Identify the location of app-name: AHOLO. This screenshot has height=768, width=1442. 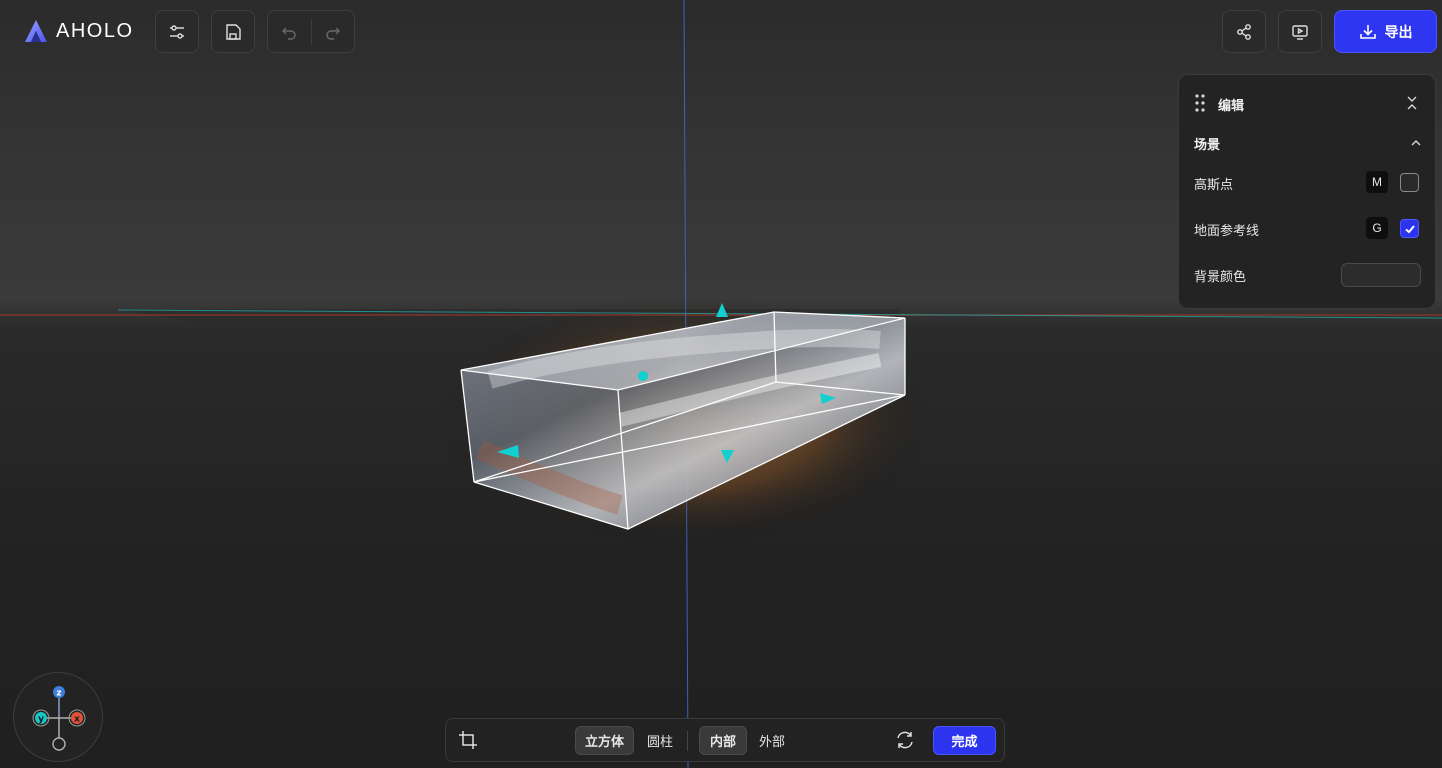
(95, 30).